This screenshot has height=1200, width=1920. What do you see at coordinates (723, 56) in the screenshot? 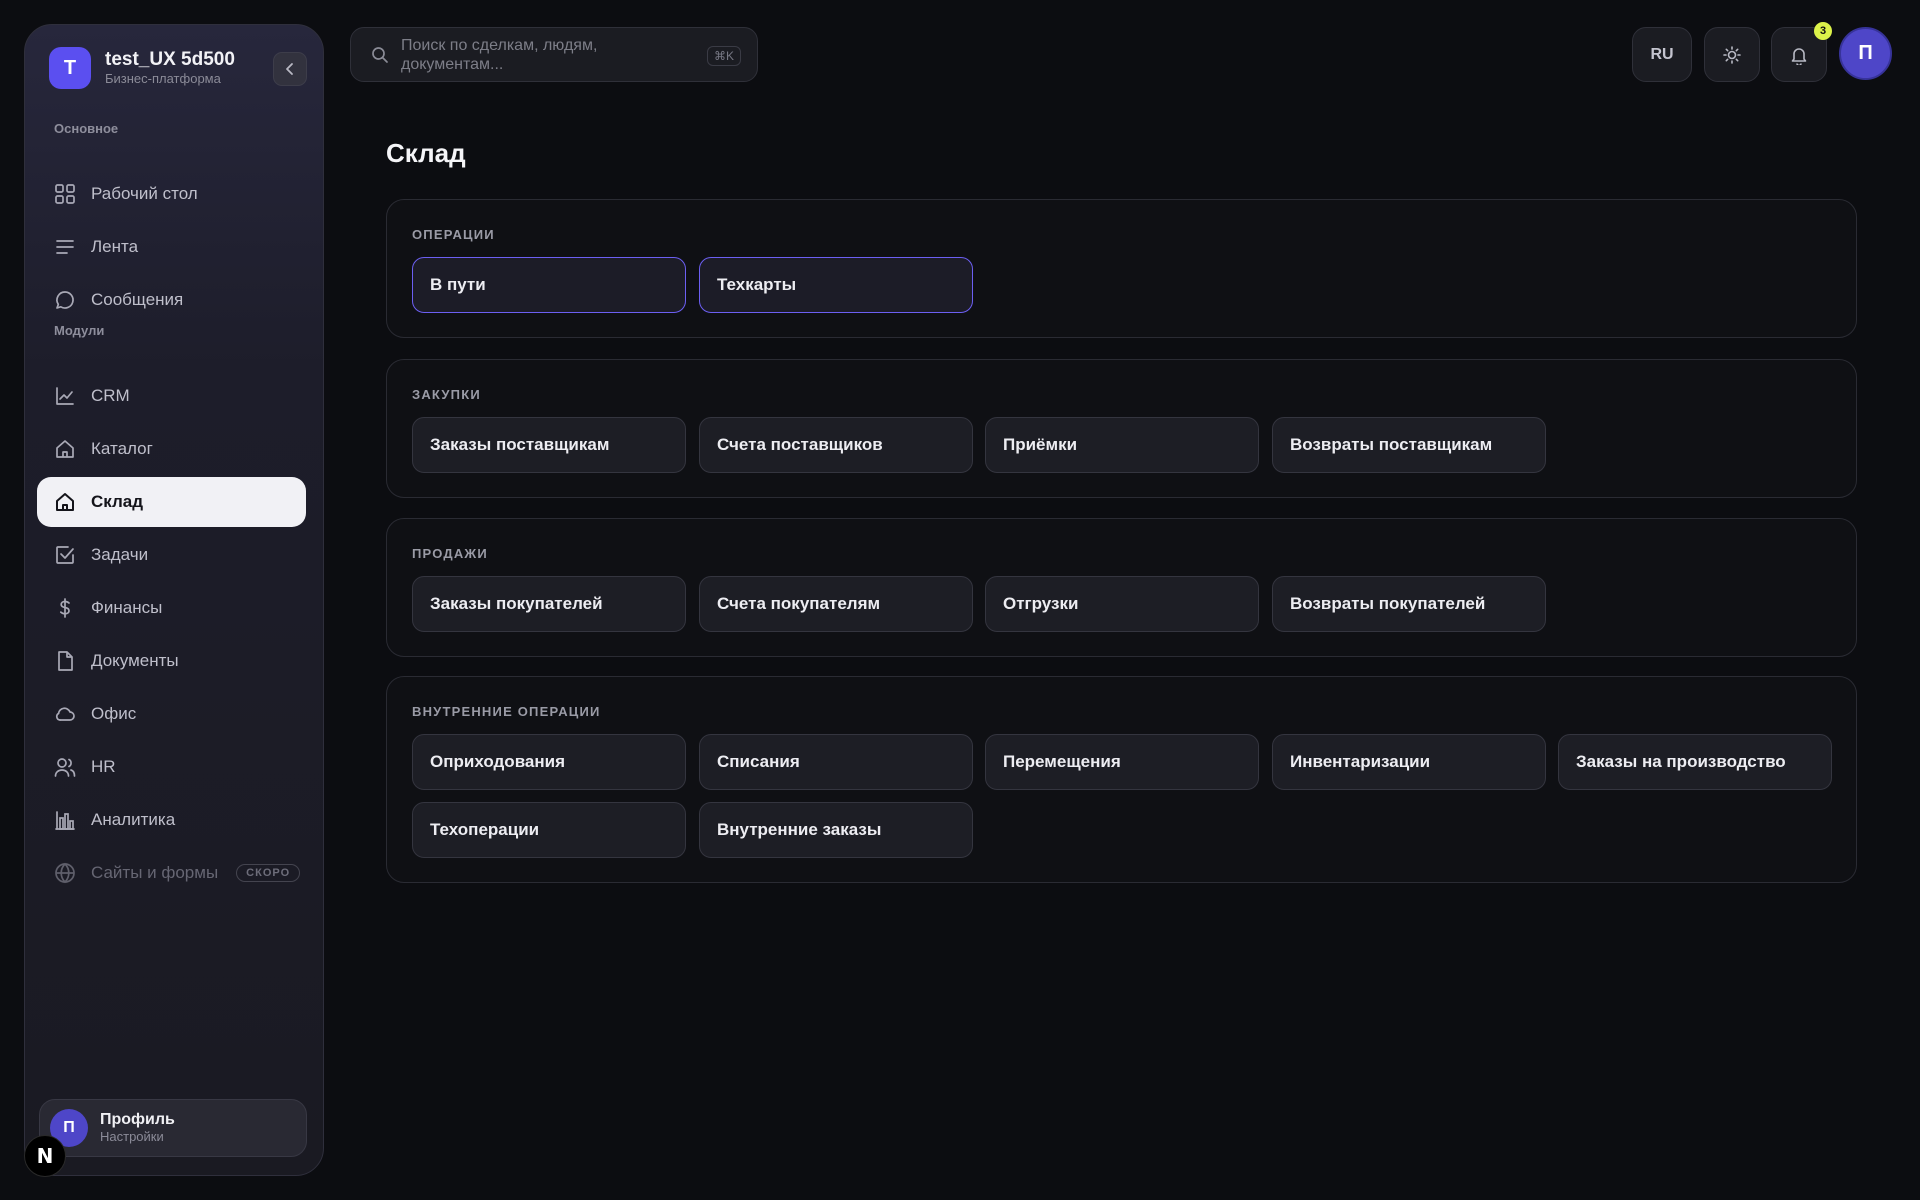
I see `search-shortcut: ⌘K` at bounding box center [723, 56].